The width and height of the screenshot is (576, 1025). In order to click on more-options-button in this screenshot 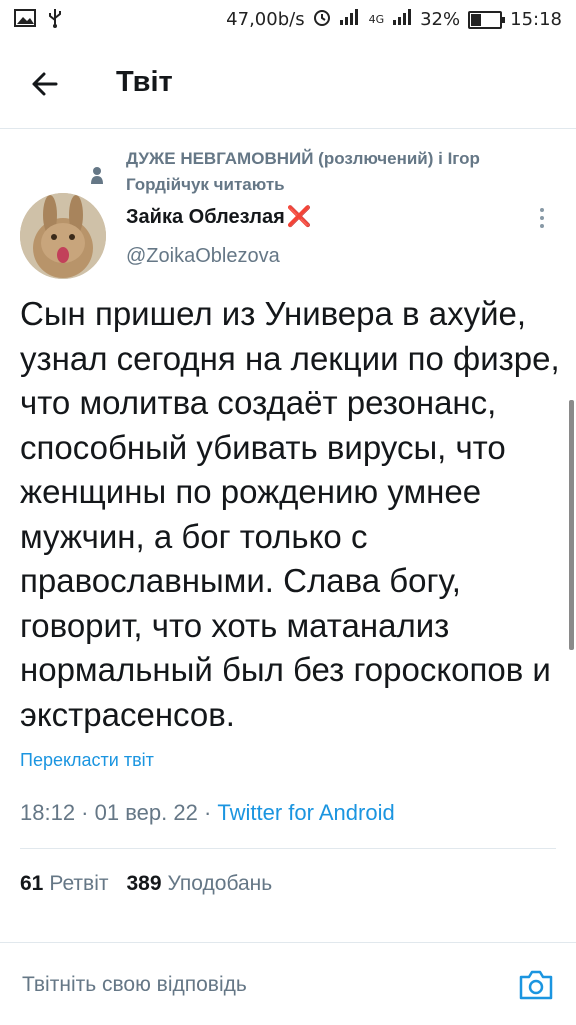, I will do `click(542, 218)`.